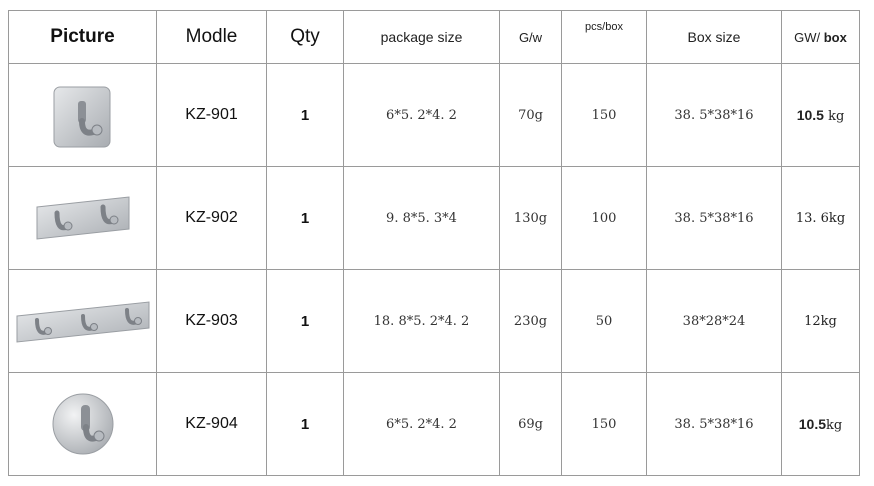 The width and height of the screenshot is (874, 486). What do you see at coordinates (211, 321) in the screenshot?
I see `cell-model: KZ-903` at bounding box center [211, 321].